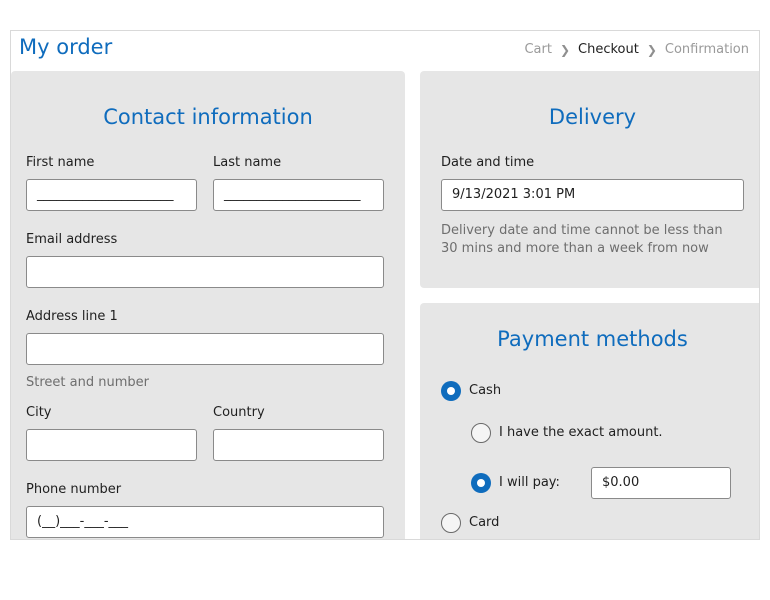  What do you see at coordinates (72, 316) in the screenshot?
I see `address-line-1-label: Address line 1` at bounding box center [72, 316].